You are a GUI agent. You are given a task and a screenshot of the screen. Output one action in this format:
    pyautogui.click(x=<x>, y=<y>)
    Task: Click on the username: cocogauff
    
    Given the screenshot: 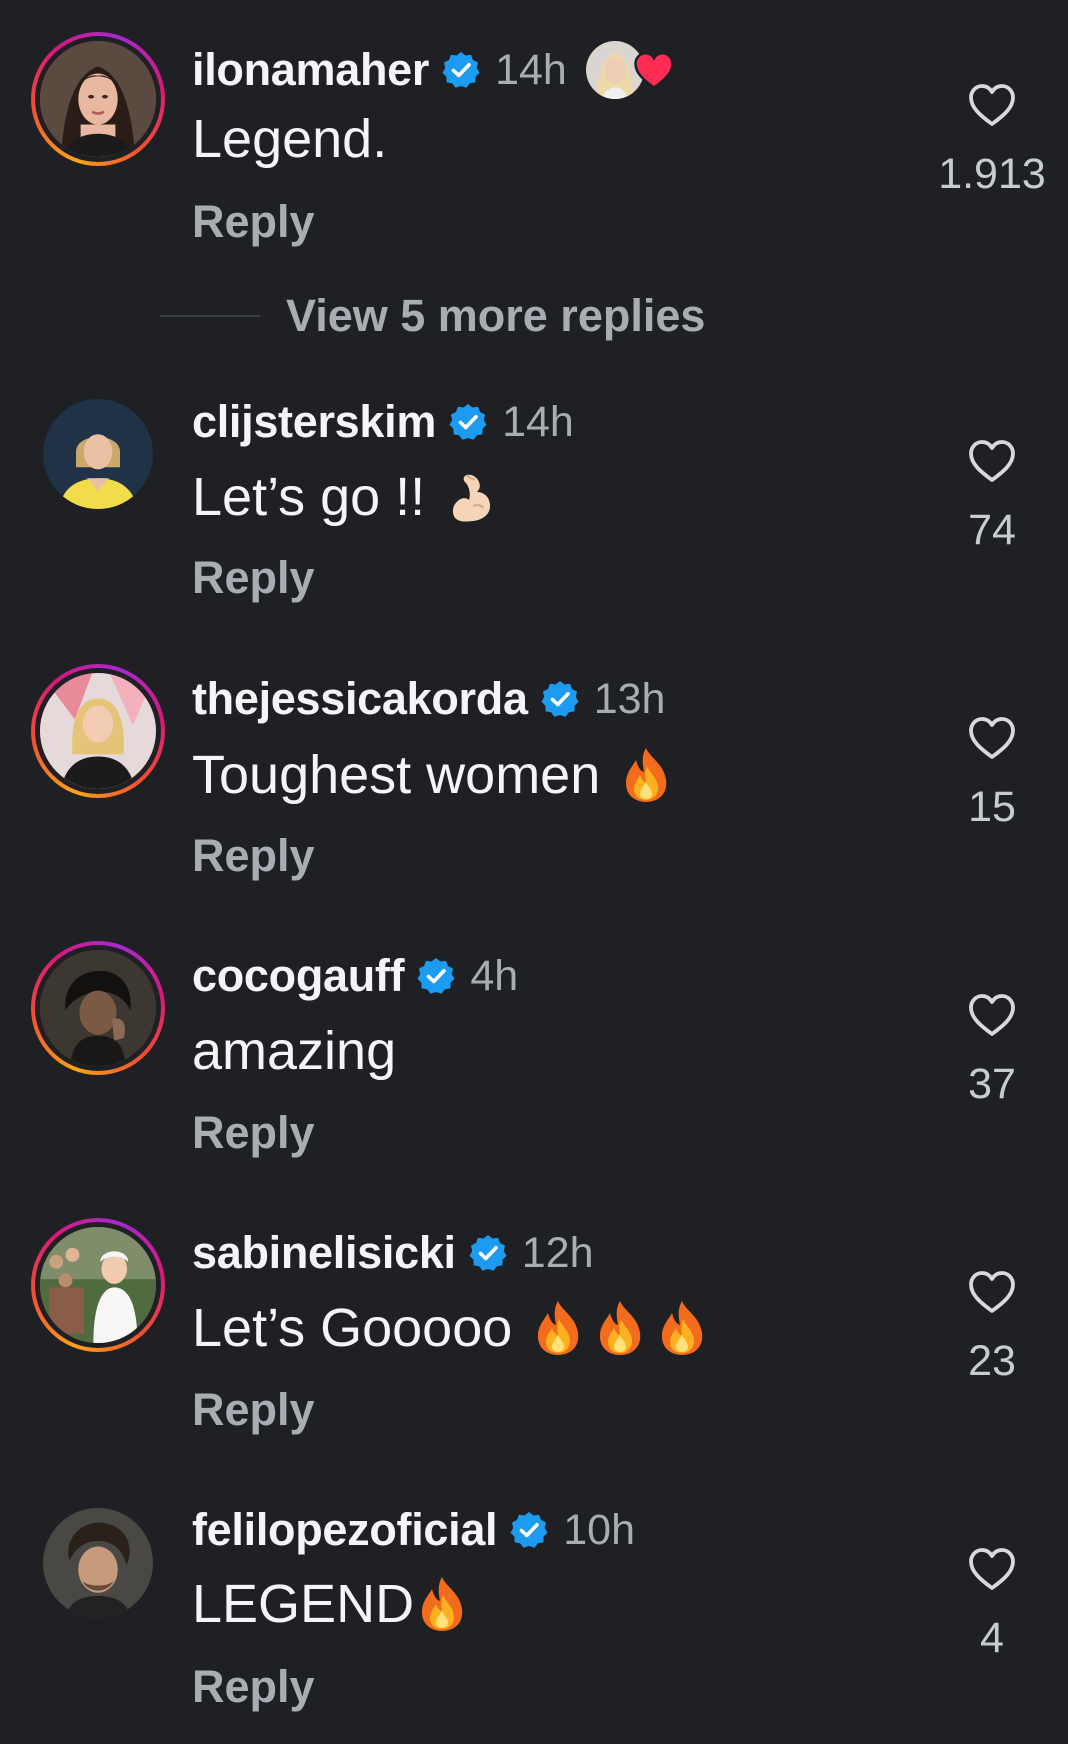 What is the action you would take?
    pyautogui.click(x=298, y=976)
    